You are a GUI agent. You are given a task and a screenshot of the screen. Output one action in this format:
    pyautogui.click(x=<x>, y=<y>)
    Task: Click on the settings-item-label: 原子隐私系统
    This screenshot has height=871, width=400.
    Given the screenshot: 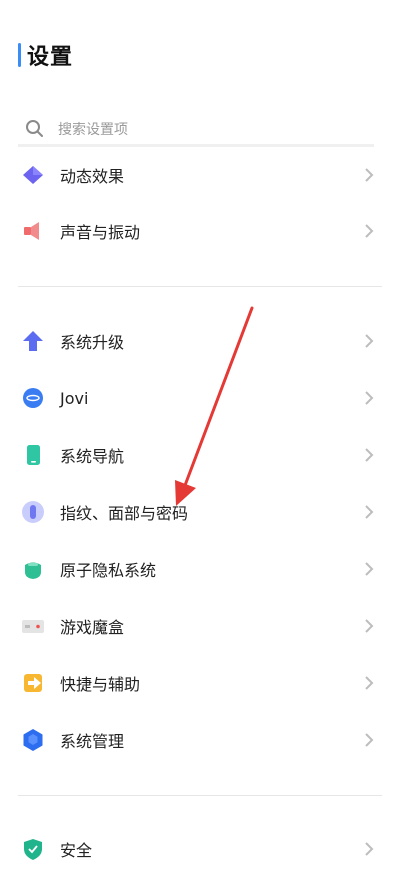 What is the action you would take?
    pyautogui.click(x=108, y=570)
    